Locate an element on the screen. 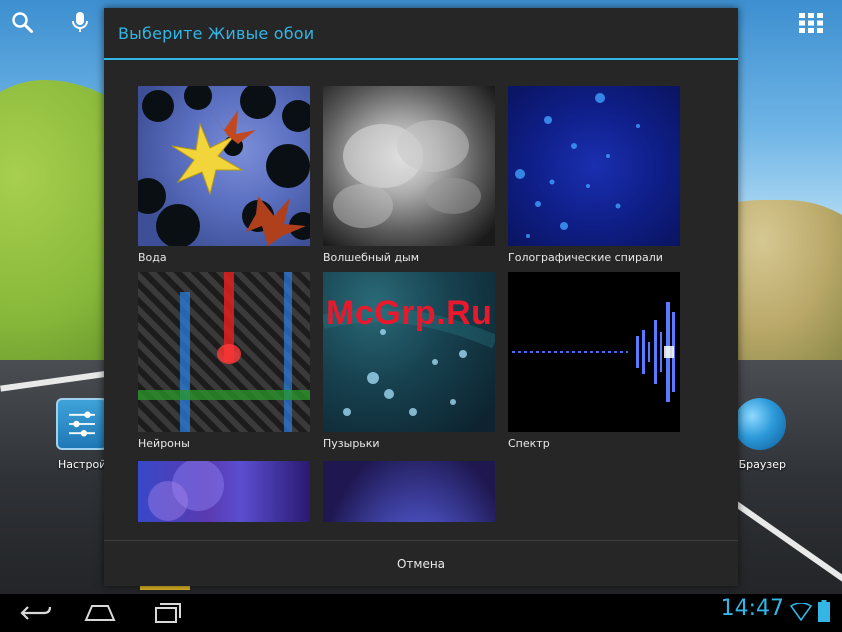 Image resolution: width=842 pixels, height=632 pixels. wallpaper-thumb-spectrum is located at coordinates (594, 352).